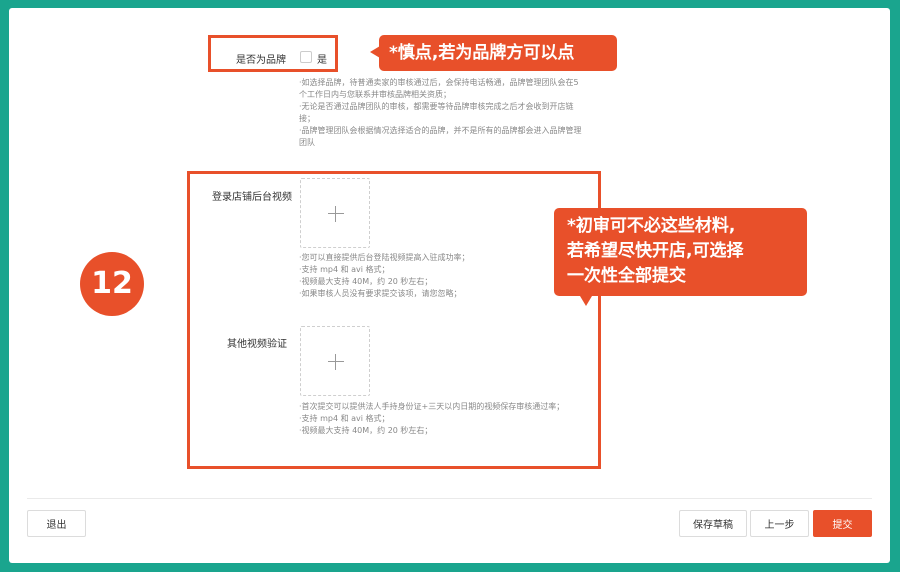  I want to click on materials-callout: *初审可不必这些材料, 若希望尽快开店,可选择 一次性全部提交, so click(680, 257).